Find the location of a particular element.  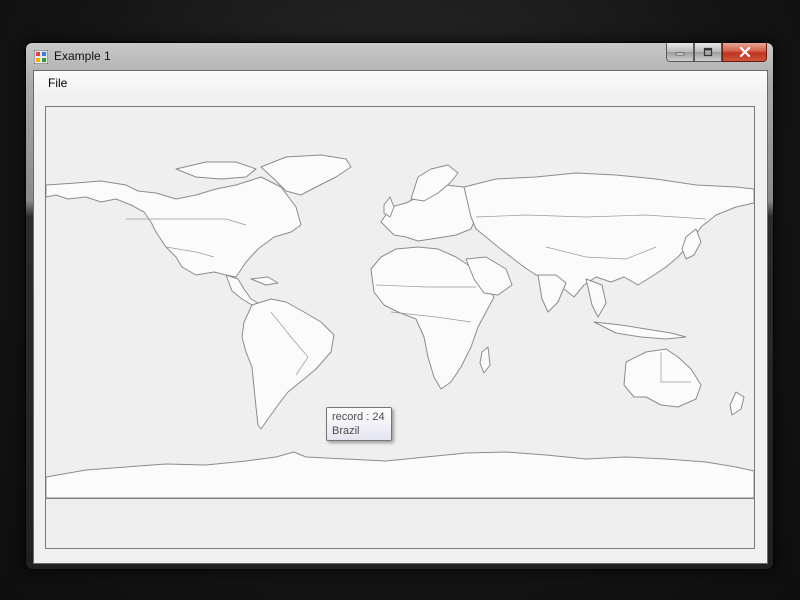

new-zealand-shape is located at coordinates (737, 403).